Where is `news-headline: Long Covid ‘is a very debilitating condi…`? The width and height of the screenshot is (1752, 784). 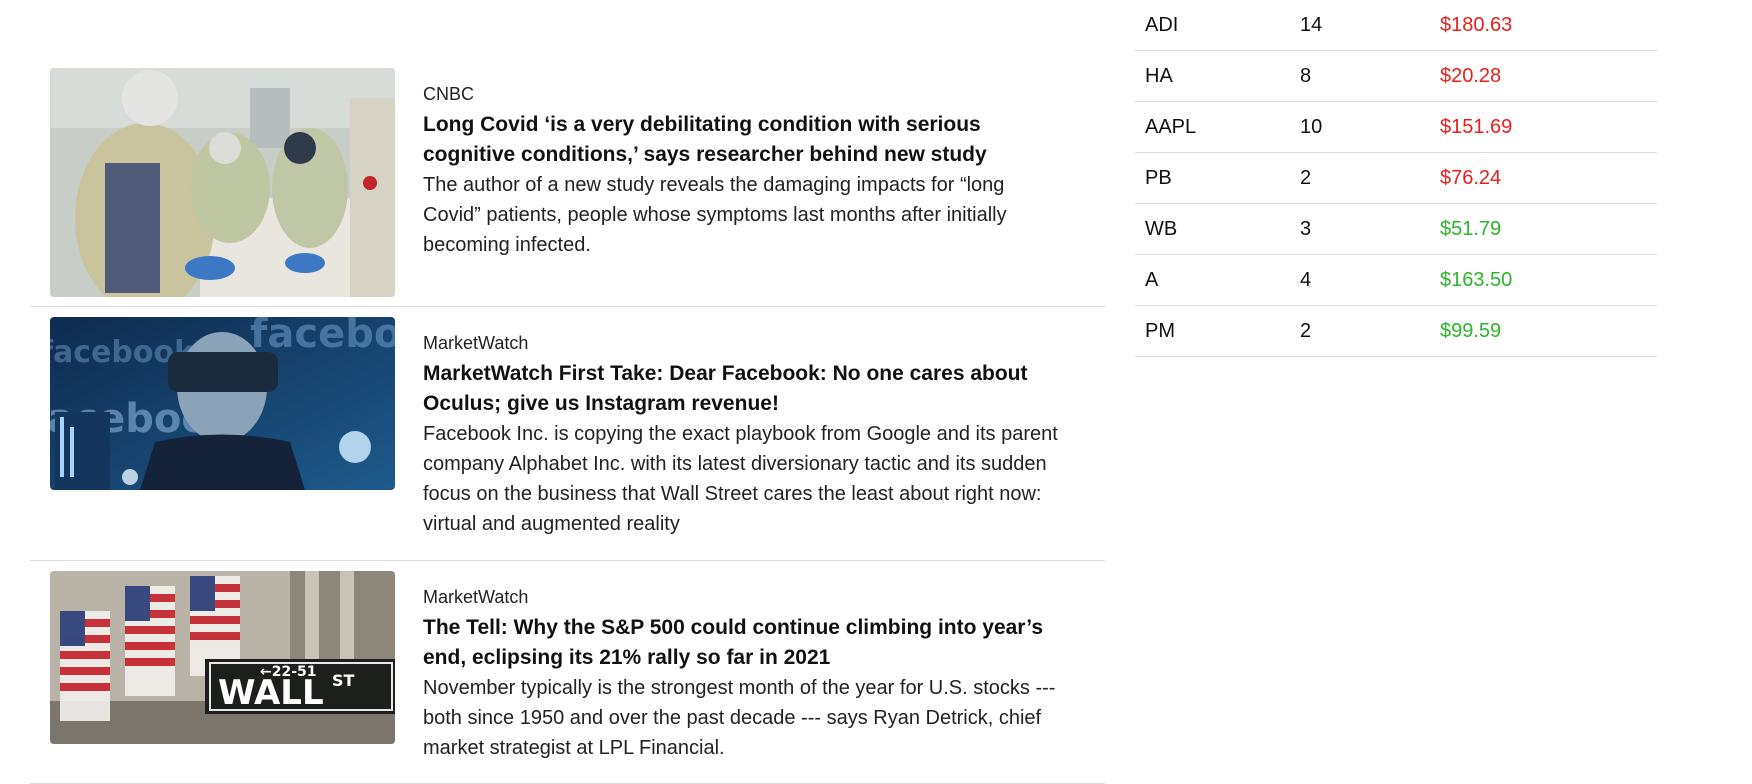 news-headline: Long Covid ‘is a very debilitating condi… is located at coordinates (743, 140).